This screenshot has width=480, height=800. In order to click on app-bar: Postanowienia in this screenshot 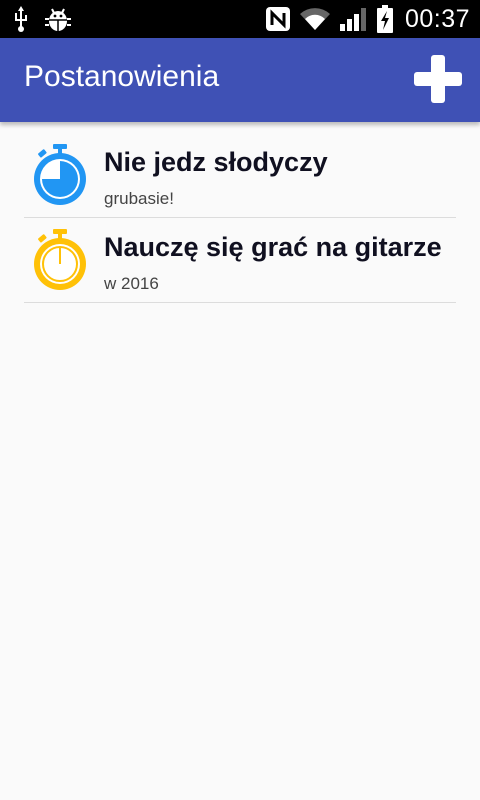, I will do `click(240, 80)`.